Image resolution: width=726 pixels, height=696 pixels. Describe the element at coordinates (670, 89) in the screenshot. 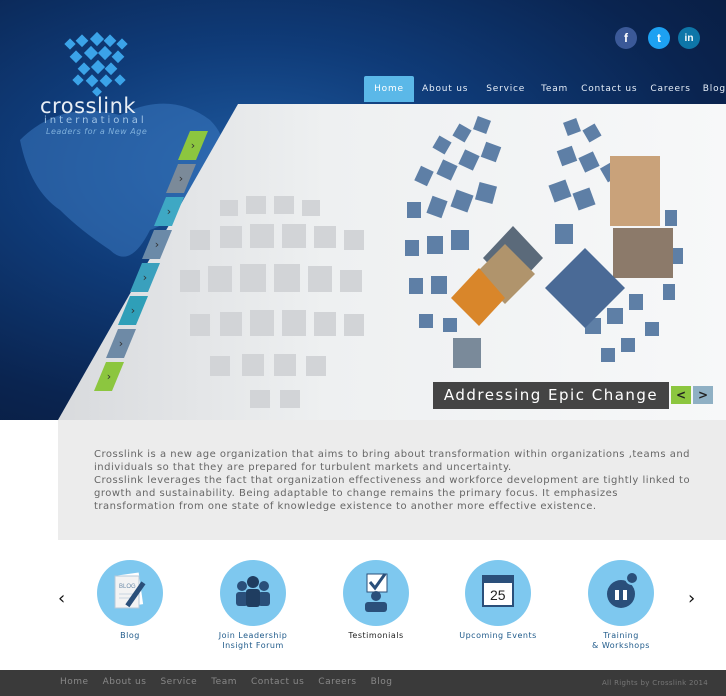

I see `nav-careers: Careers` at that location.